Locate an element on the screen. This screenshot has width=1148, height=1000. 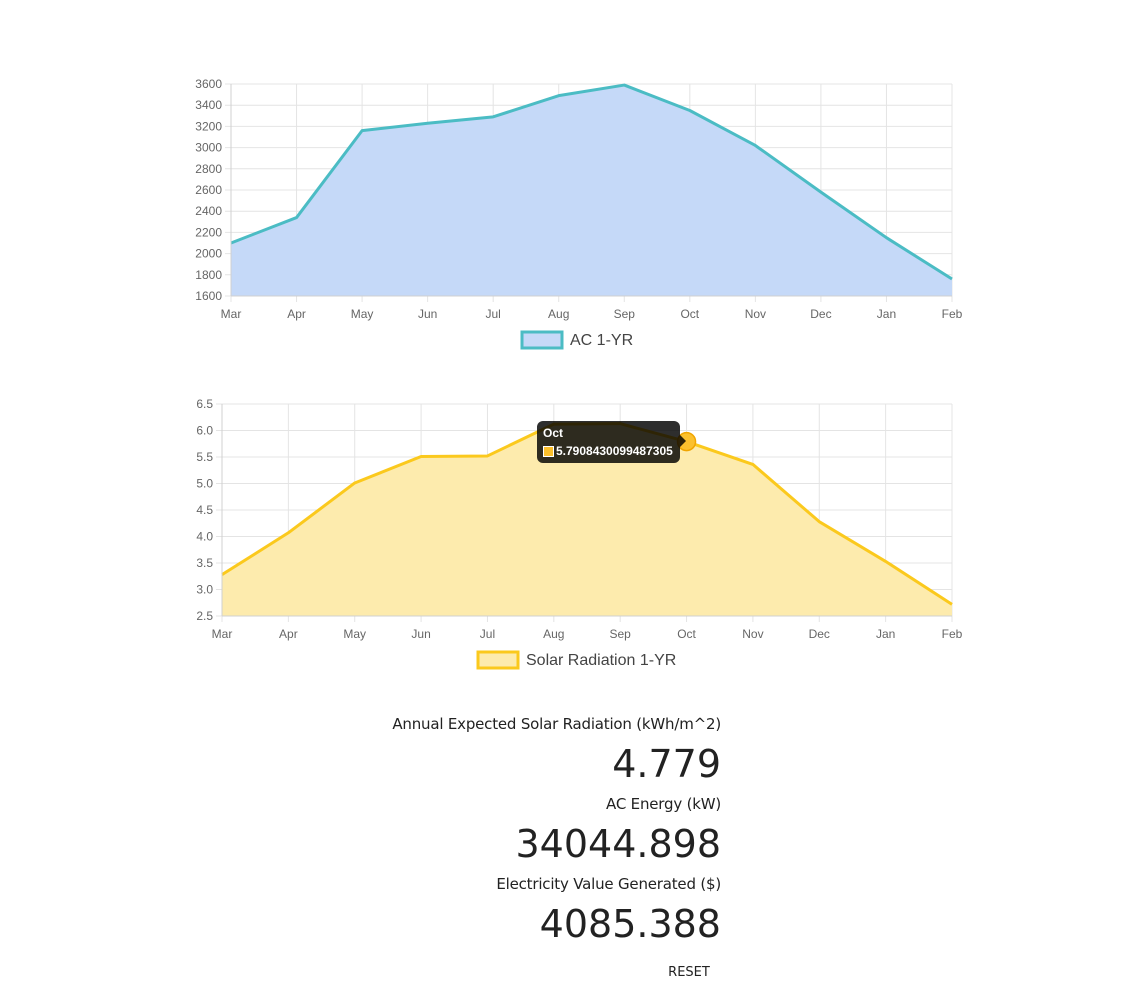
ac-y-tick-label: 3000 is located at coordinates (208, 148).